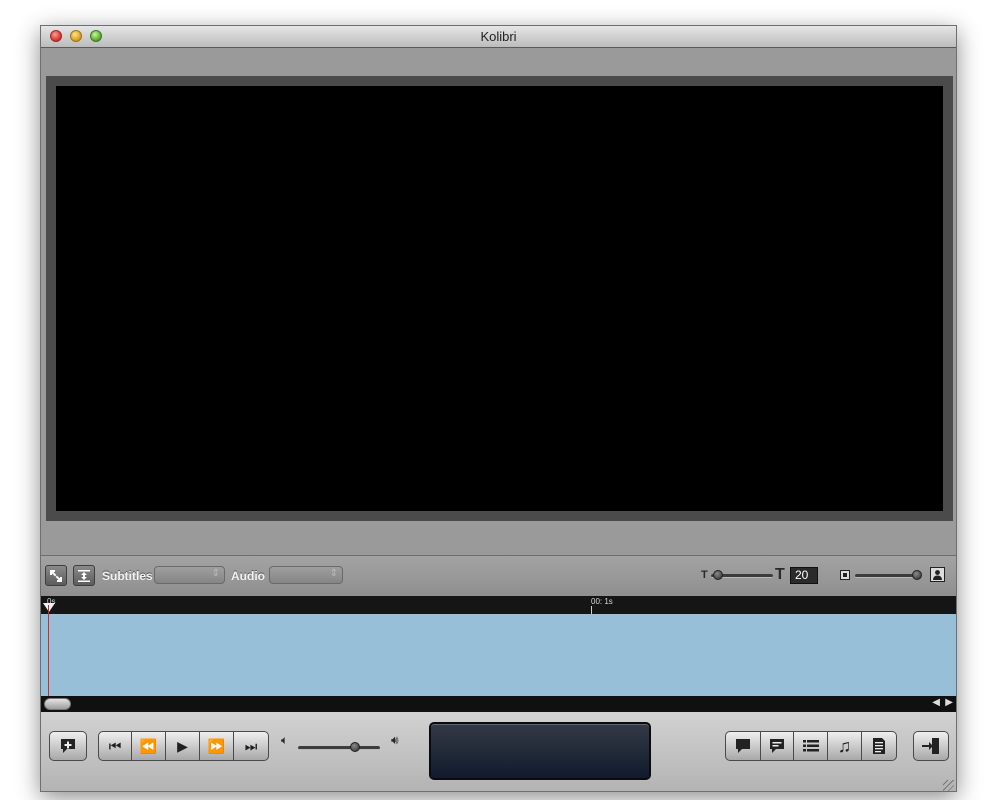 The width and height of the screenshot is (997, 800). What do you see at coordinates (602, 601) in the screenshot?
I see `timeline-marker-label: 00: 1s` at bounding box center [602, 601].